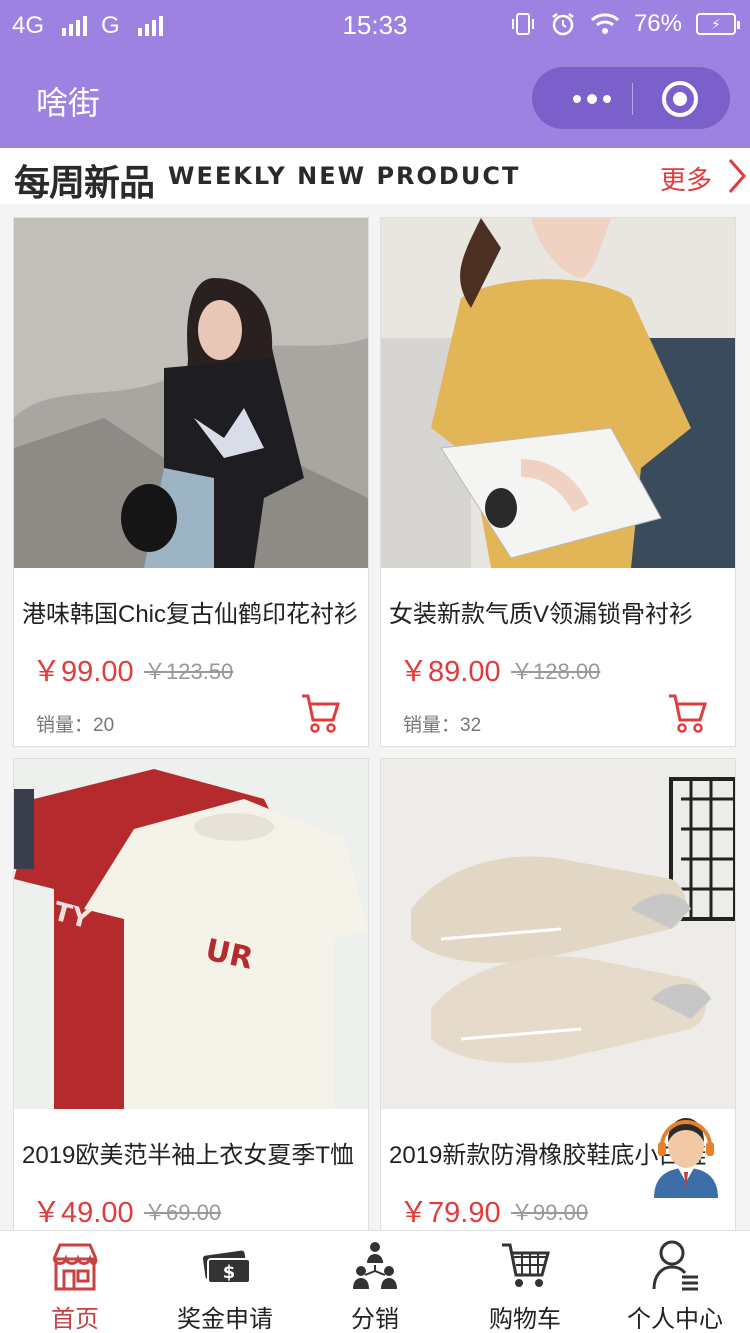  I want to click on weekly-new-section-header: 每周新品 WEEKLY NEW PRODUCT 更多, so click(375, 176).